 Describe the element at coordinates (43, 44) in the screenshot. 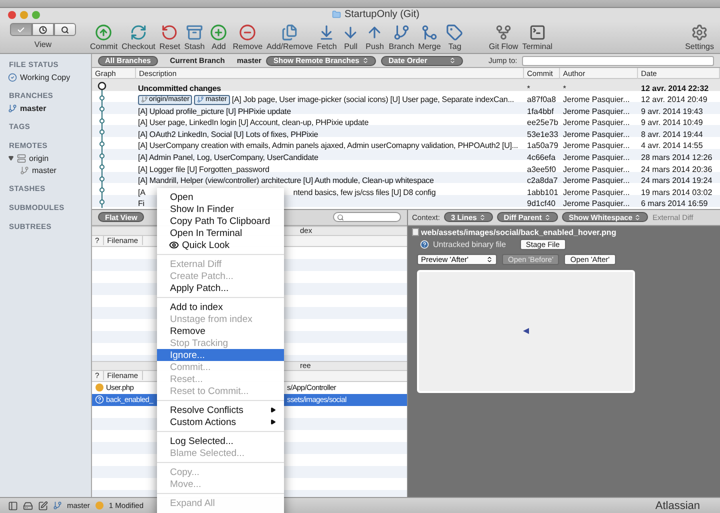

I see `view-label: View` at that location.